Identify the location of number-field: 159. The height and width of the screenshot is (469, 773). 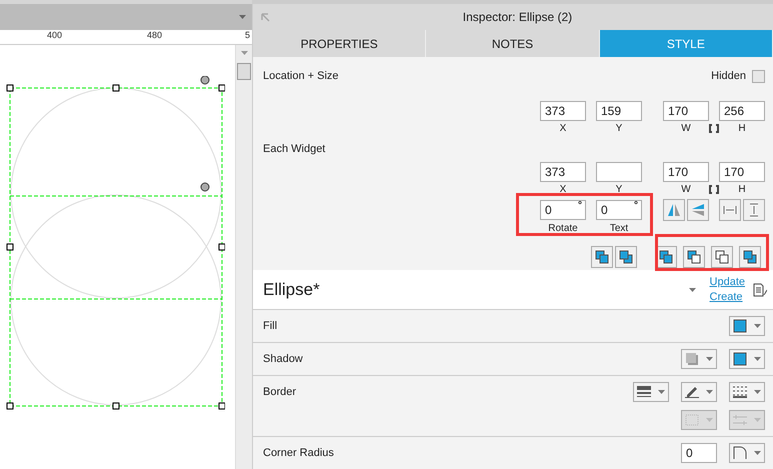
(619, 111).